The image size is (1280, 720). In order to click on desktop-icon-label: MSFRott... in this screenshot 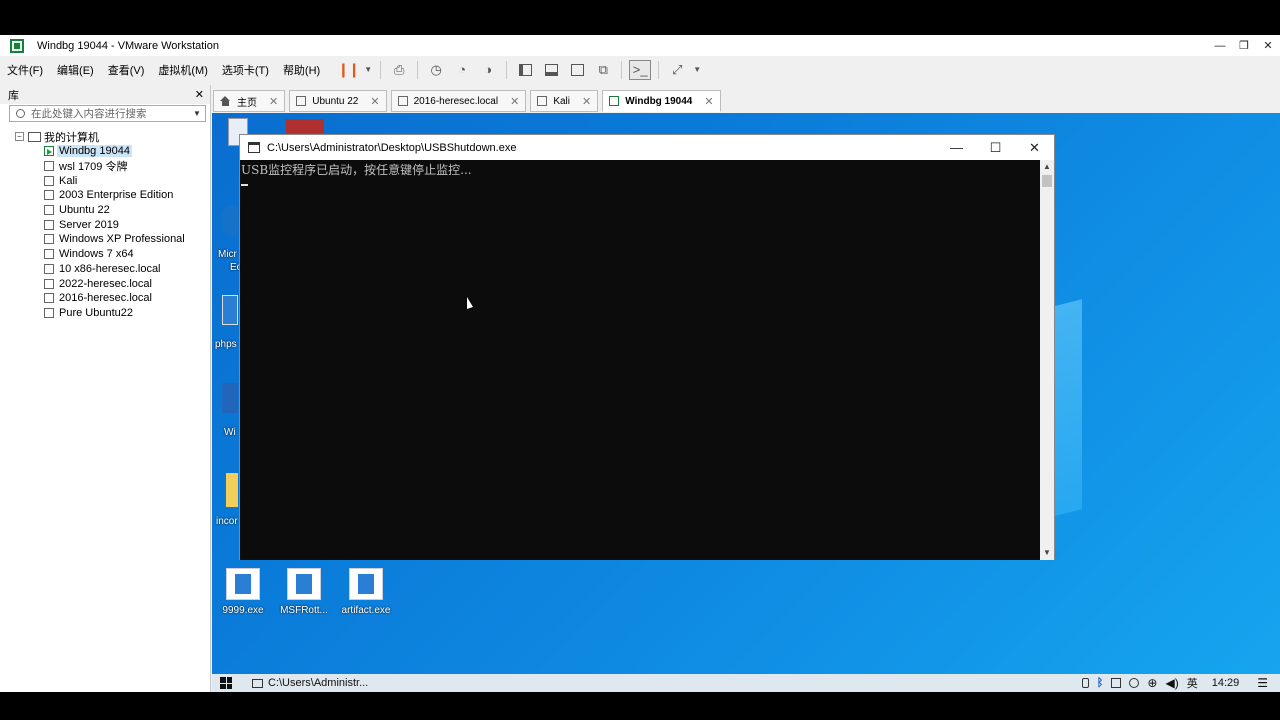, I will do `click(304, 610)`.